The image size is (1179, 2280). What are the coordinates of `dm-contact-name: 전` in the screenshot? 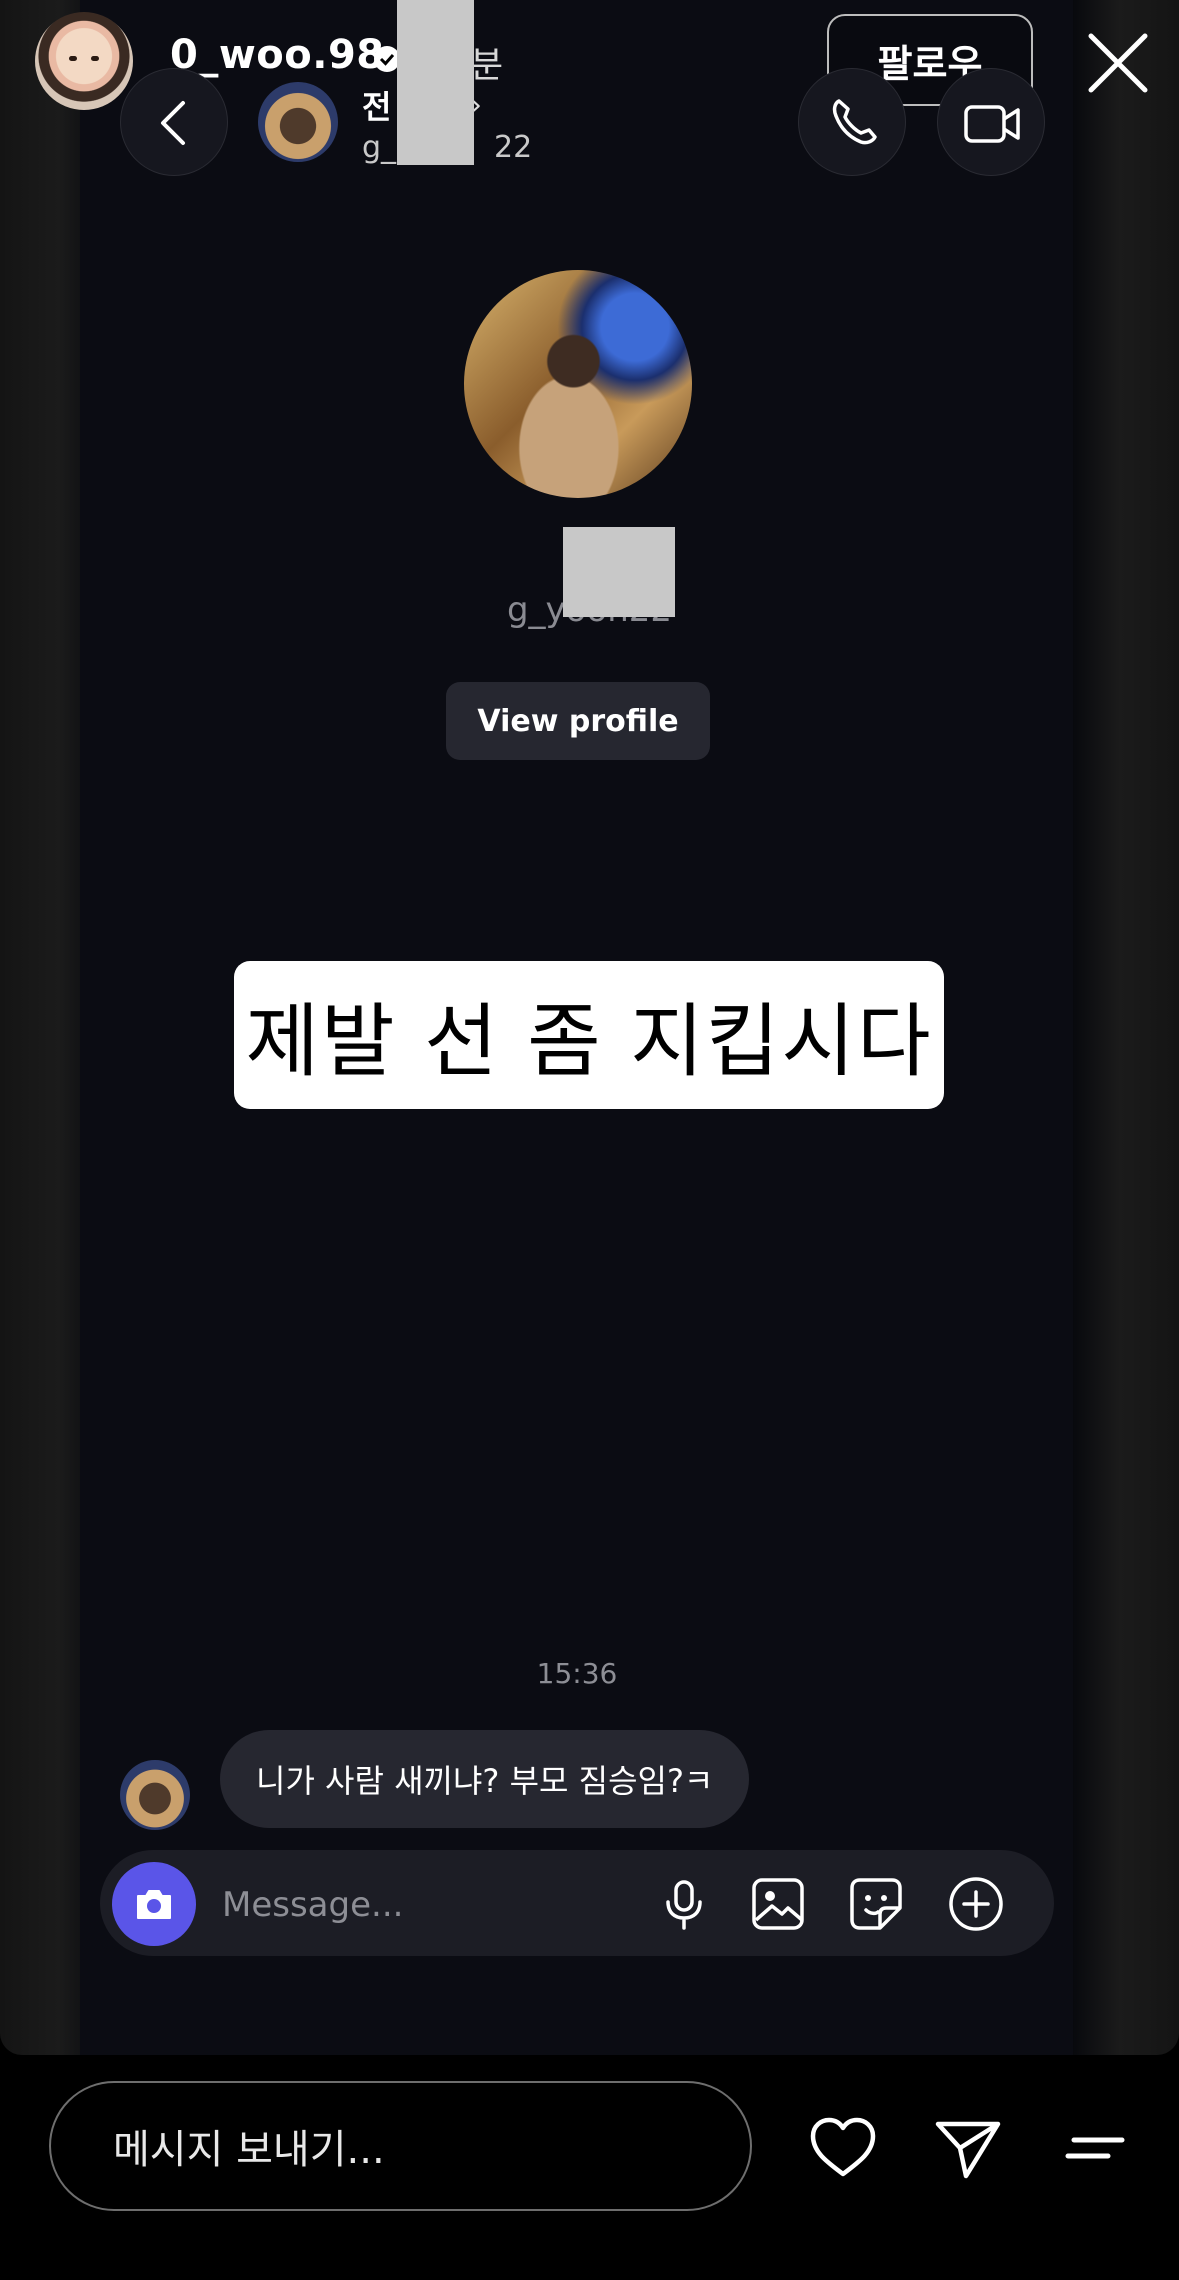 It's located at (376, 105).